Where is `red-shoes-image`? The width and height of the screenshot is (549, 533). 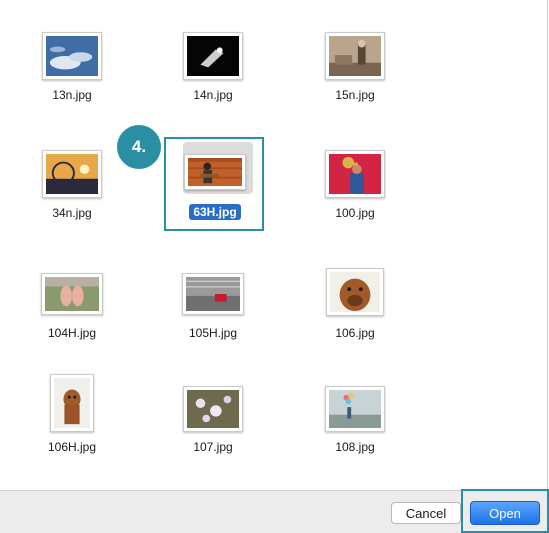 red-shoes-image is located at coordinates (213, 294).